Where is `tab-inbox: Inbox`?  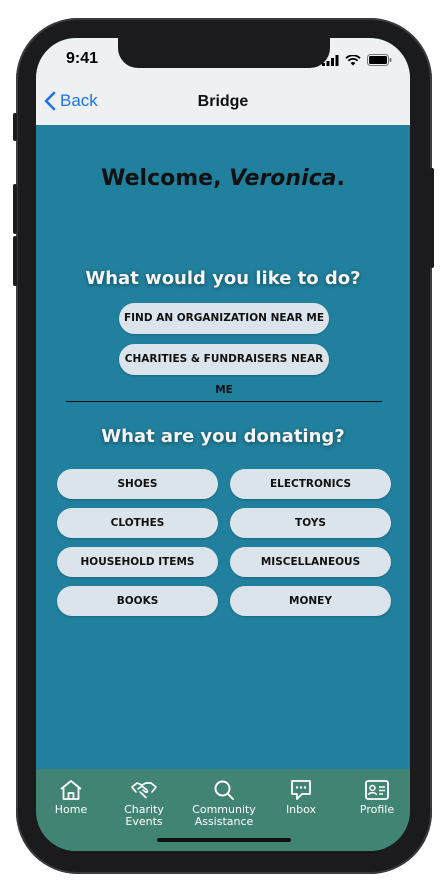 tab-inbox: Inbox is located at coordinates (301, 797).